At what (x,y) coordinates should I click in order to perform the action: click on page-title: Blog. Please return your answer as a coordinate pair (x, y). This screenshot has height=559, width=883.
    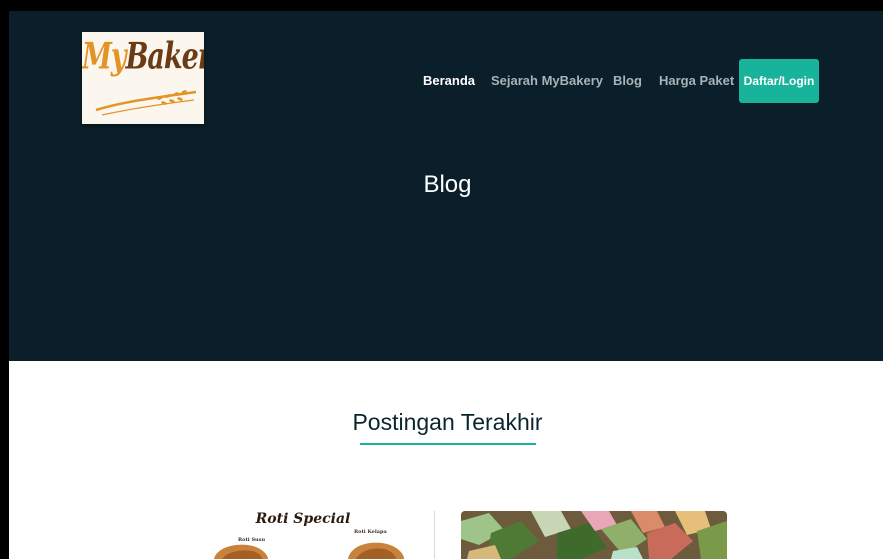
    Looking at the image, I should click on (447, 184).